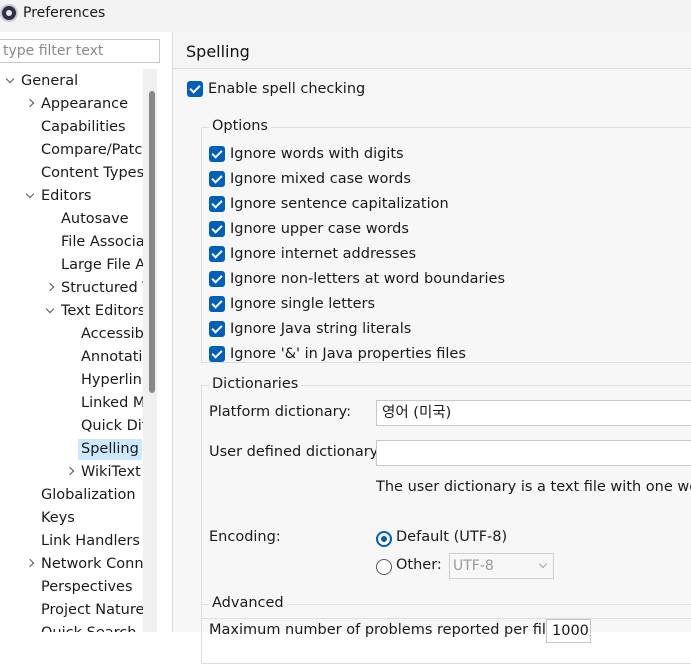 This screenshot has width=691, height=664. Describe the element at coordinates (110, 449) in the screenshot. I see `tree-item-label: Spelling` at that location.